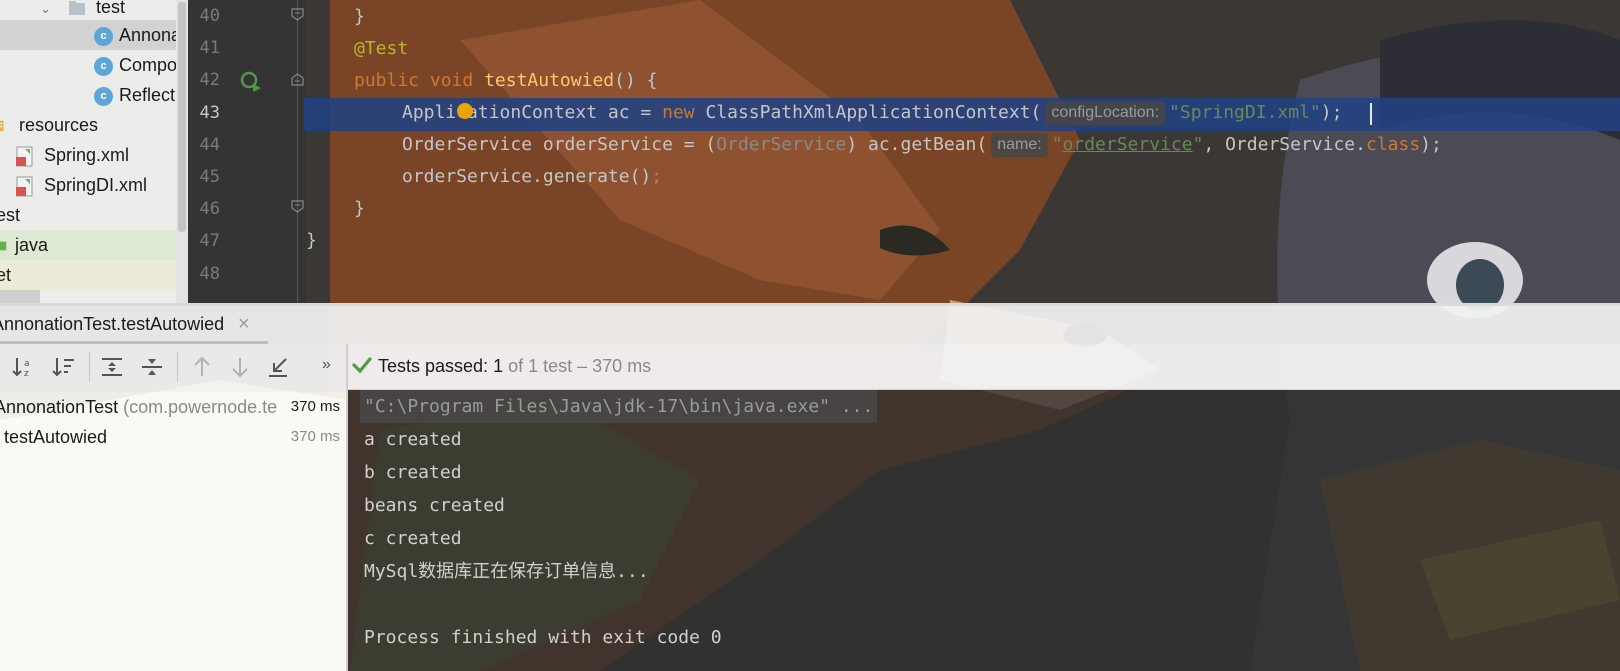 The height and width of the screenshot is (671, 1620). I want to click on line-number: 45, so click(209, 177).